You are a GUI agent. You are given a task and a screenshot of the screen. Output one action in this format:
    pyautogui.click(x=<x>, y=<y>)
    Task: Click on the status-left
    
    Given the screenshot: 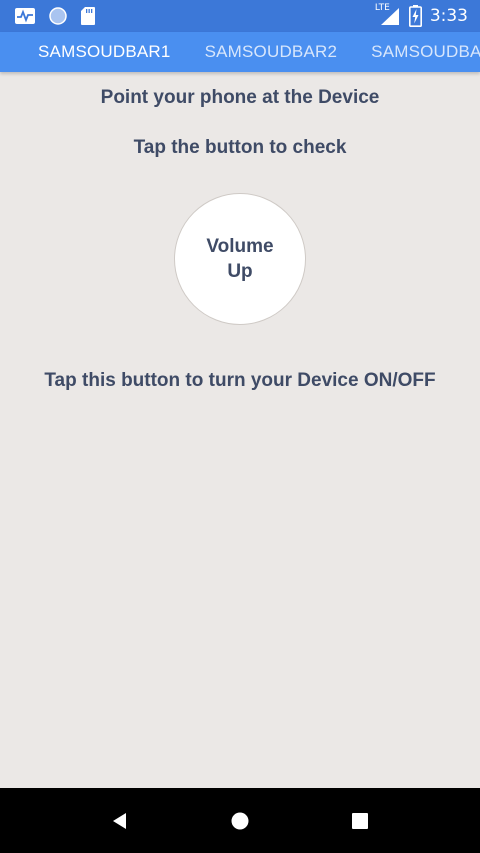 What is the action you would take?
    pyautogui.click(x=55, y=16)
    